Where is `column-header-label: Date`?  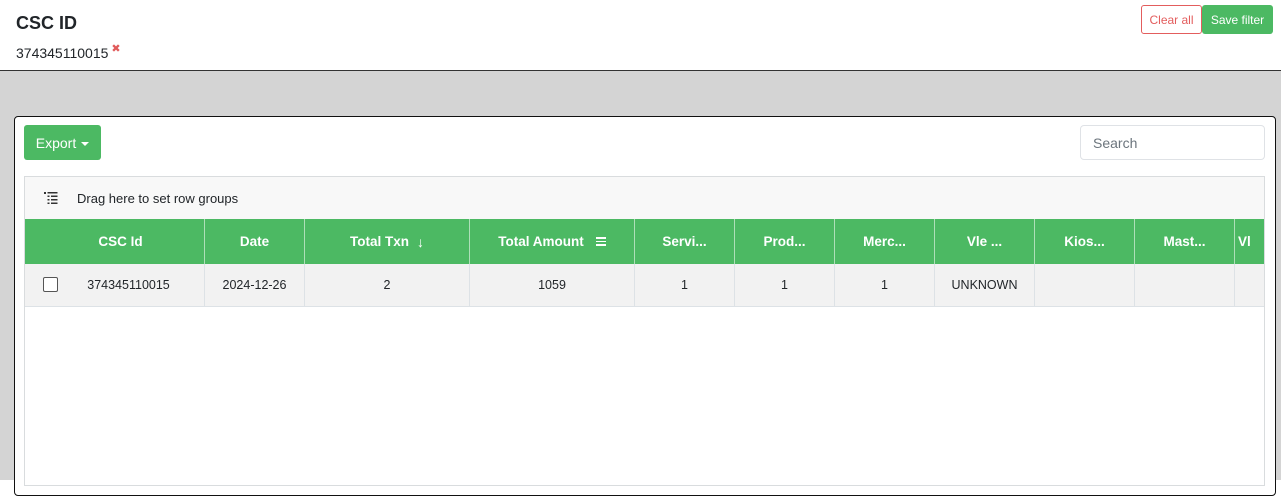 column-header-label: Date is located at coordinates (254, 241).